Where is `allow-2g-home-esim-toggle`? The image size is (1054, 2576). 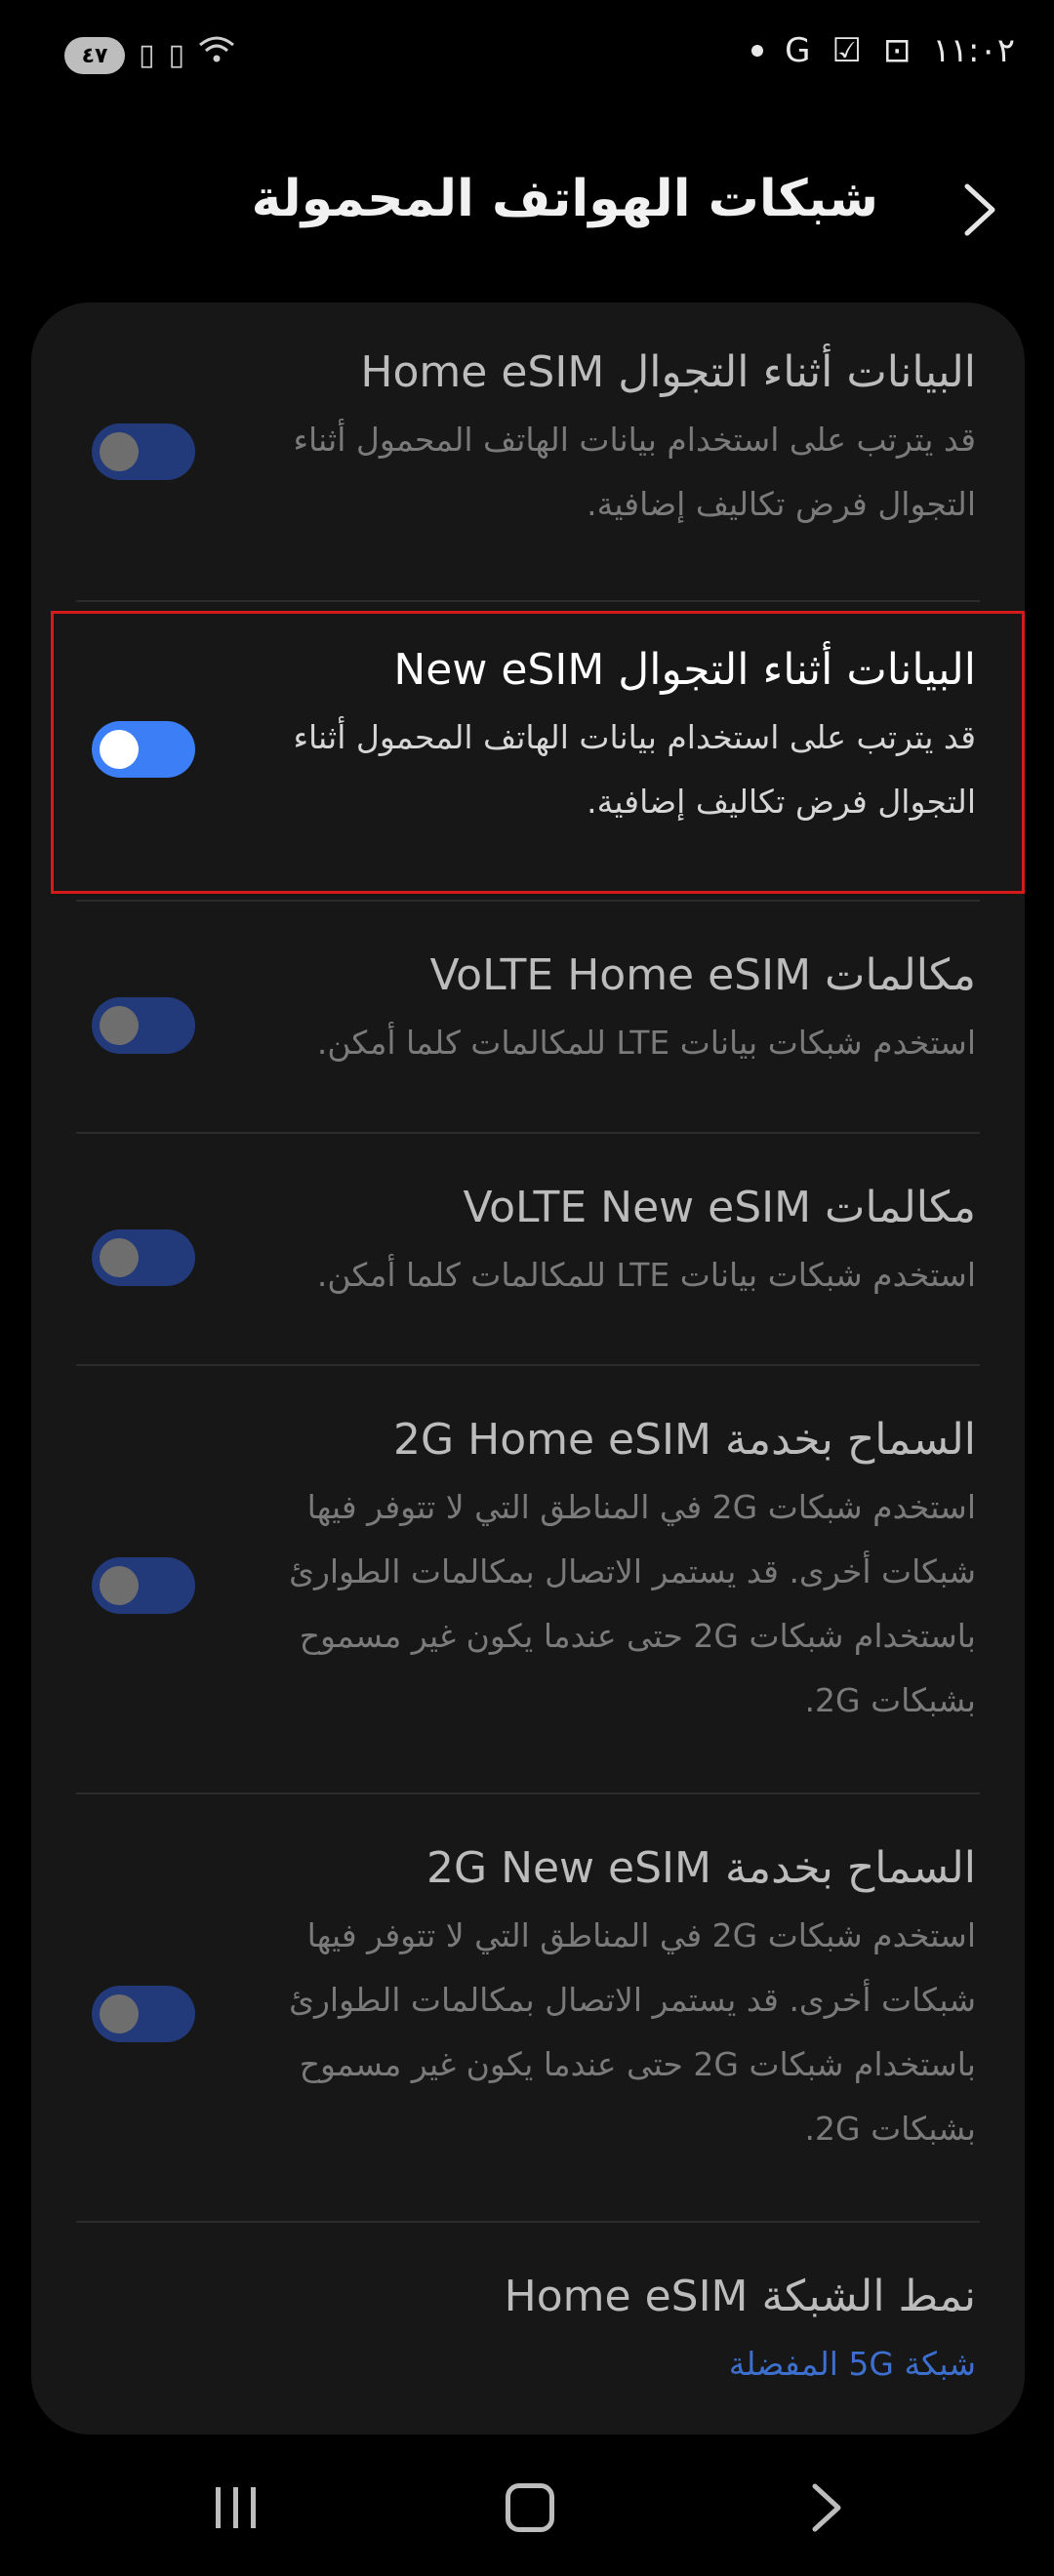 allow-2g-home-esim-toggle is located at coordinates (143, 1585).